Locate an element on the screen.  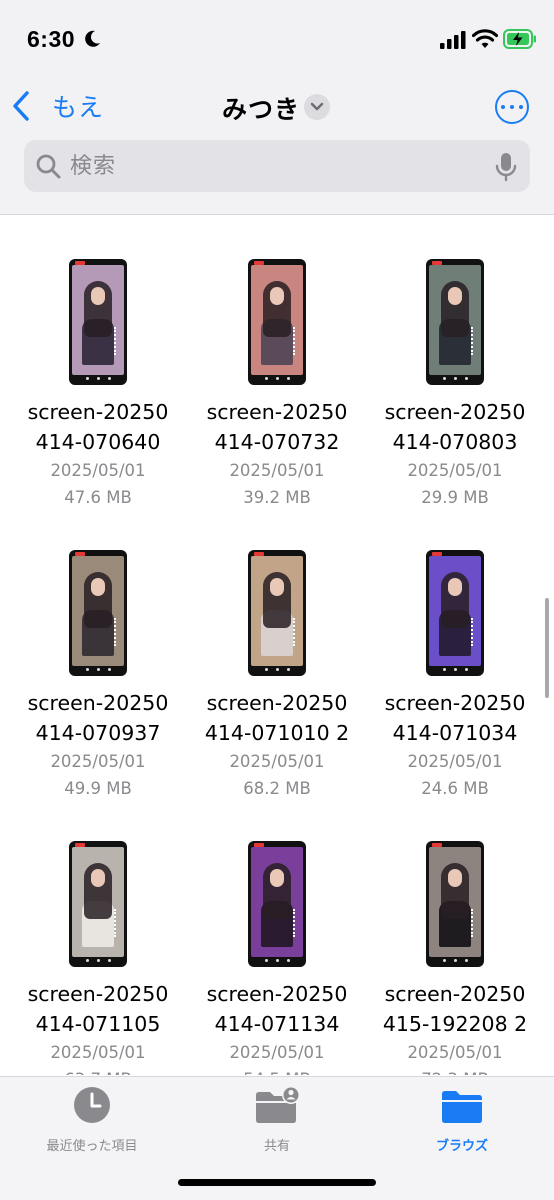
tab-shared: 共有 is located at coordinates (277, 1119).